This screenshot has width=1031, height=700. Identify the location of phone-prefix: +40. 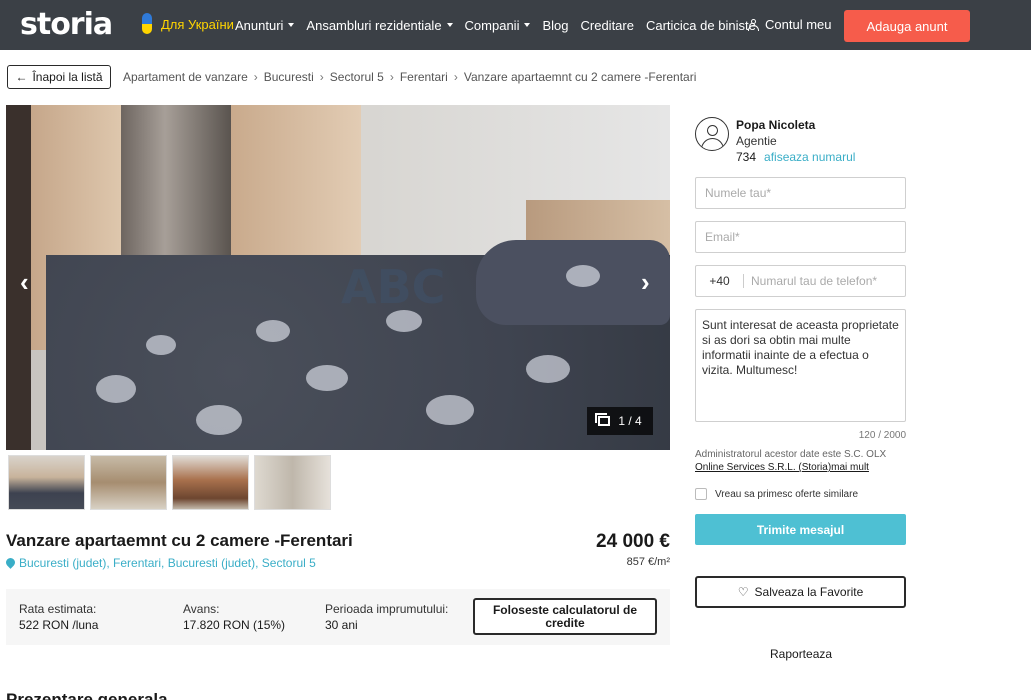
(720, 281).